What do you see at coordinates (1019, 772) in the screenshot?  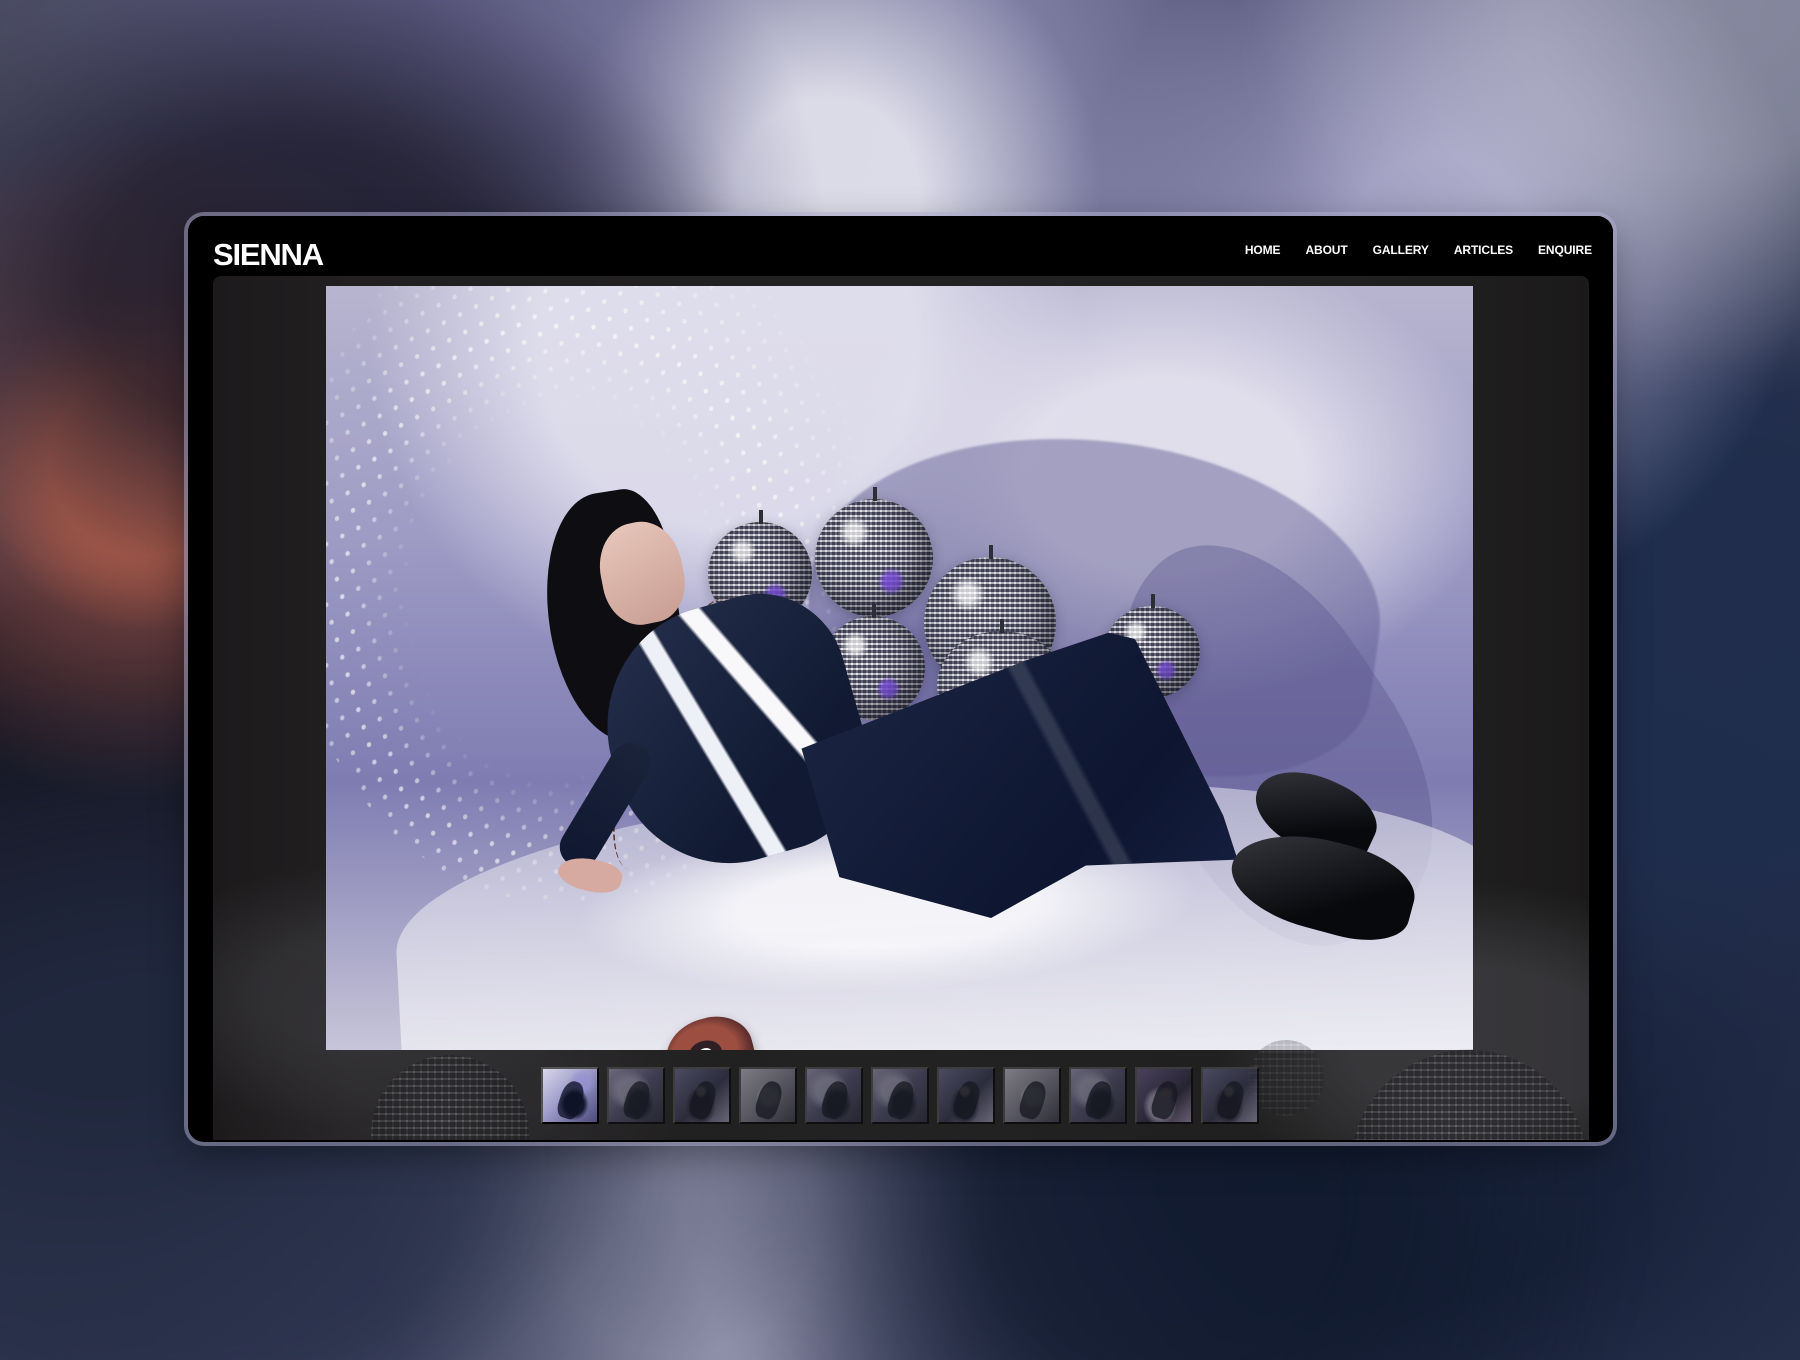 I see `navy-trousers` at bounding box center [1019, 772].